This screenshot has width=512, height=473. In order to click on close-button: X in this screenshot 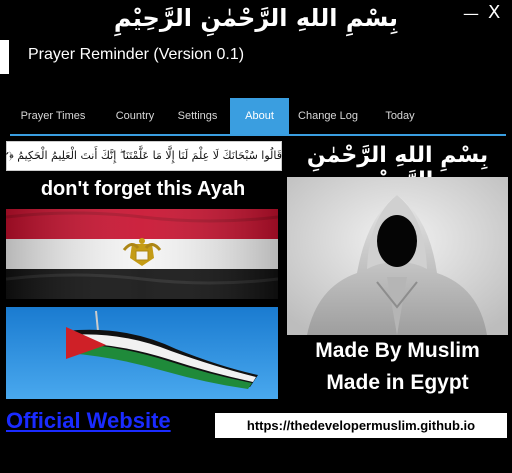, I will do `click(494, 12)`.